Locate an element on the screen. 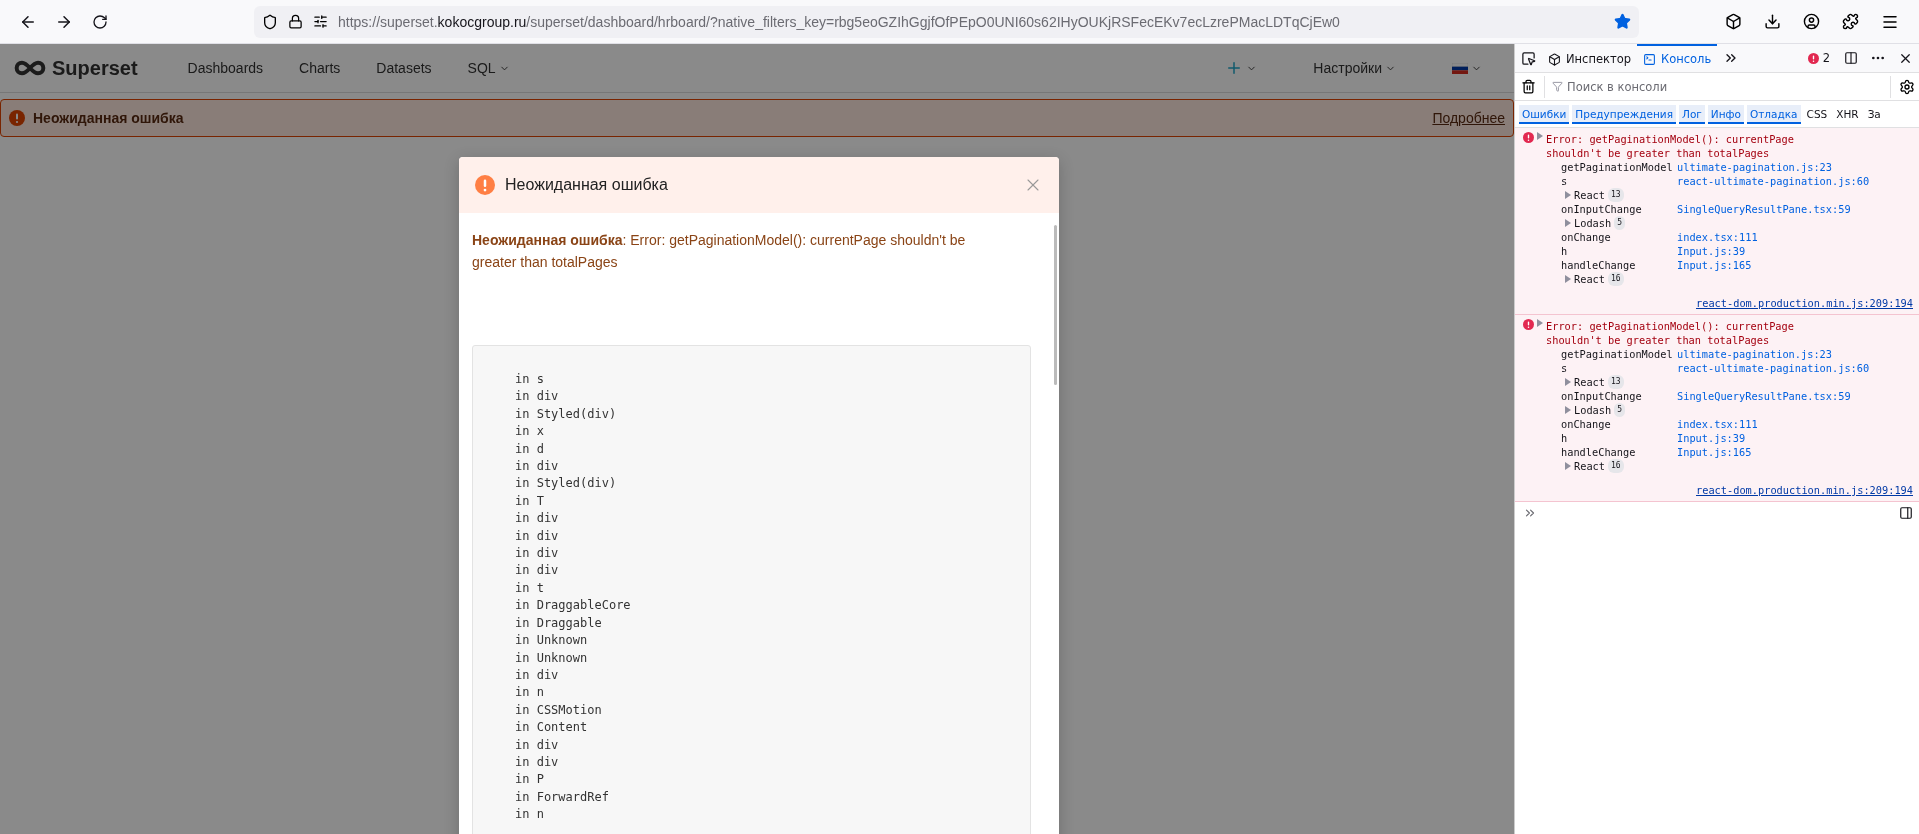 The height and width of the screenshot is (834, 1919). url-text: https://superset.kokocgroup.ru/superset/dashboard/hrboard/?native_filters_key=rbg5eoGZIhGgjfOfPEpO0UNI60s62IHyOUKjRSFecEKv7ecLzrePMacLDTqCjEw0 is located at coordinates (971, 21).